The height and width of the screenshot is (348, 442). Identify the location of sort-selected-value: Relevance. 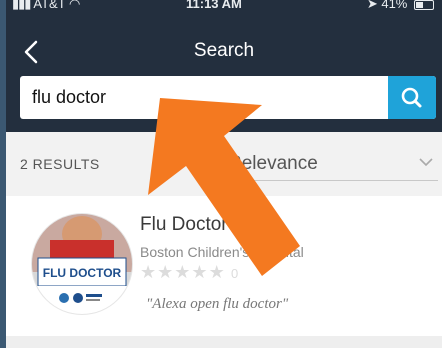
(273, 163).